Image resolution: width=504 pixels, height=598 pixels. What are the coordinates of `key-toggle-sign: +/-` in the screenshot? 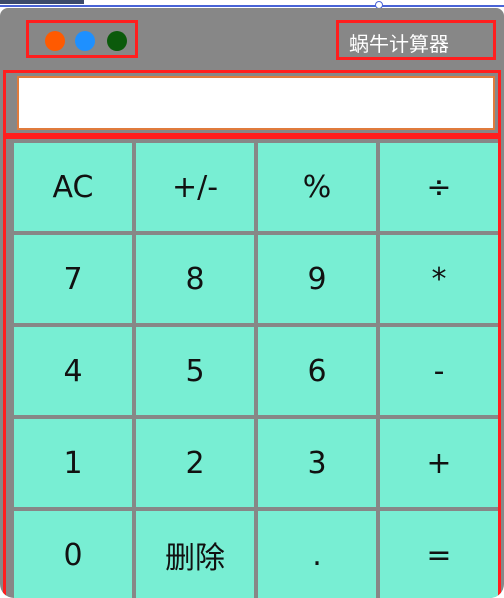 It's located at (195, 187).